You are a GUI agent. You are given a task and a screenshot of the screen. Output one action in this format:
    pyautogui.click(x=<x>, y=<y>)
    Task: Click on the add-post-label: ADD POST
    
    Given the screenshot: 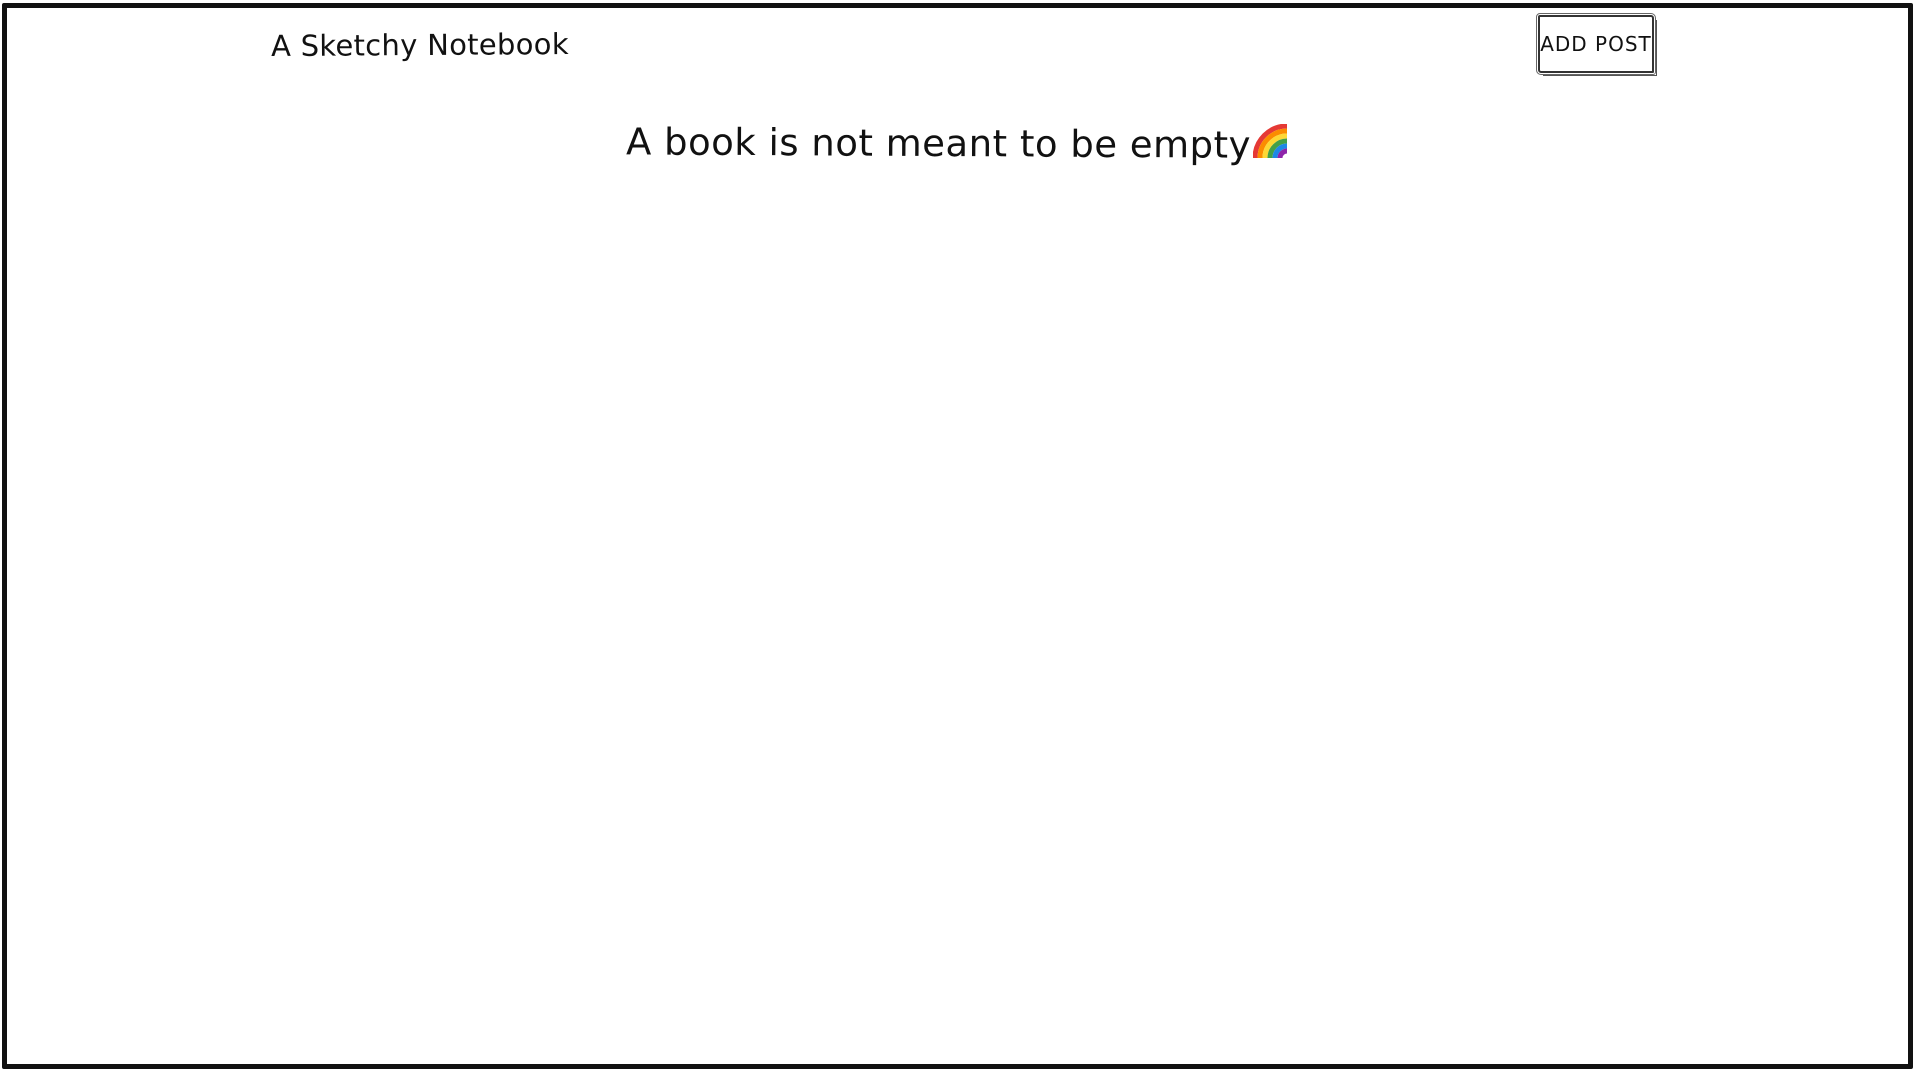 What is the action you would take?
    pyautogui.click(x=1596, y=44)
    